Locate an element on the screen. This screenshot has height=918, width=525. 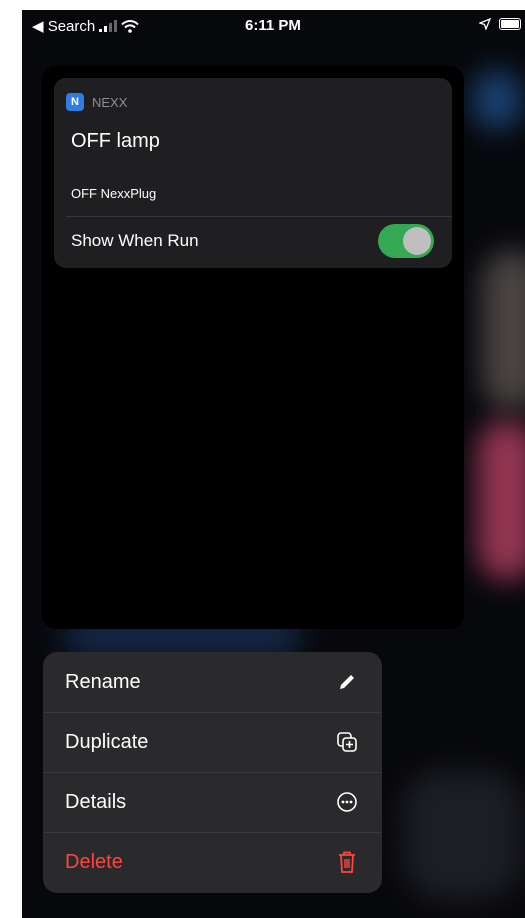
duplicate-icon is located at coordinates (347, 742).